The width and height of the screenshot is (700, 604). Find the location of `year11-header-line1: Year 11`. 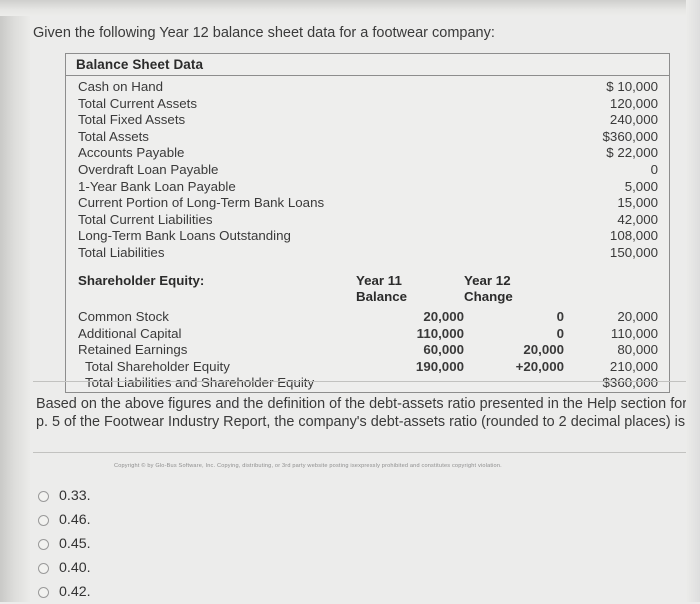

year11-header-line1: Year 11 is located at coordinates (379, 280).